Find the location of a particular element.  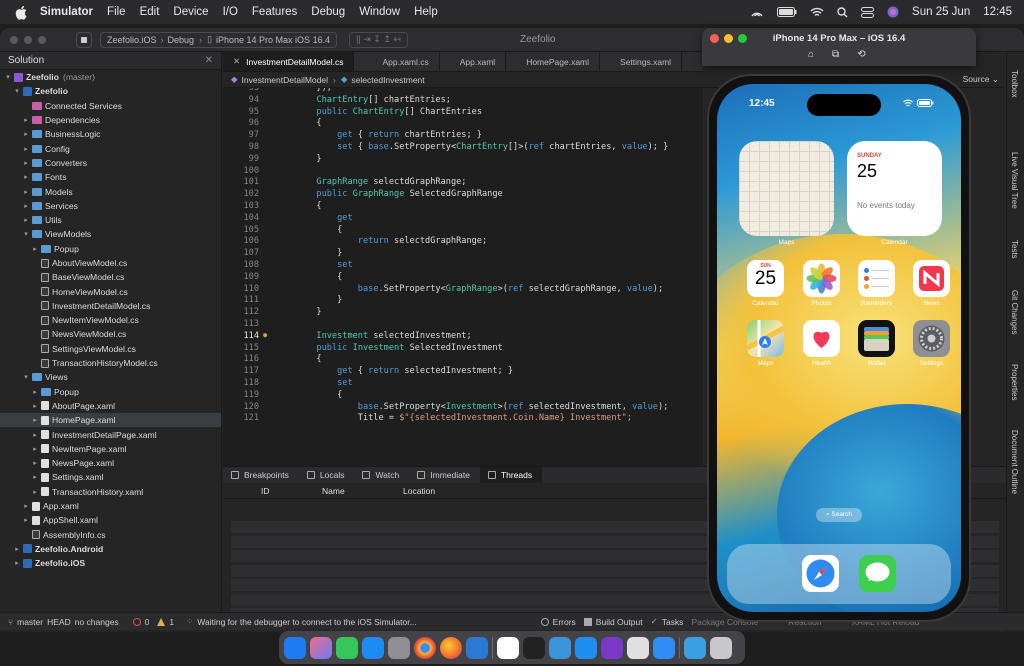

tree-item: ▸ Zeefolio.iOS is located at coordinates (110, 563).